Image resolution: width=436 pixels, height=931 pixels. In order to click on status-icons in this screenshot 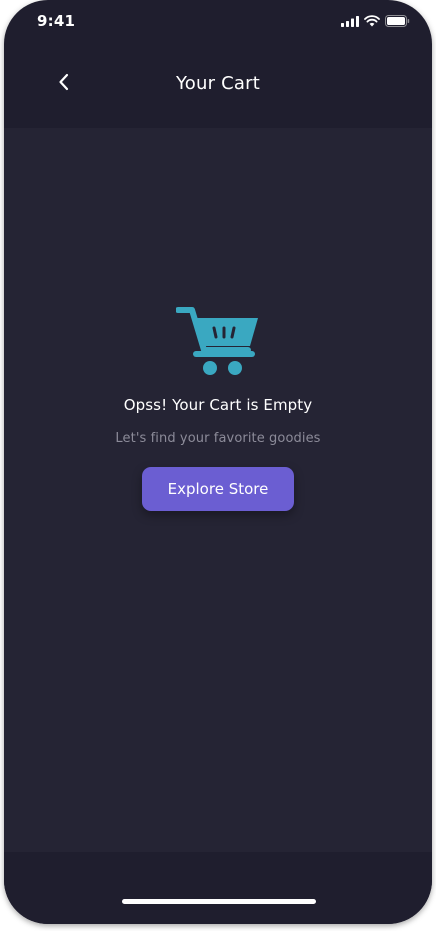, I will do `click(375, 21)`.